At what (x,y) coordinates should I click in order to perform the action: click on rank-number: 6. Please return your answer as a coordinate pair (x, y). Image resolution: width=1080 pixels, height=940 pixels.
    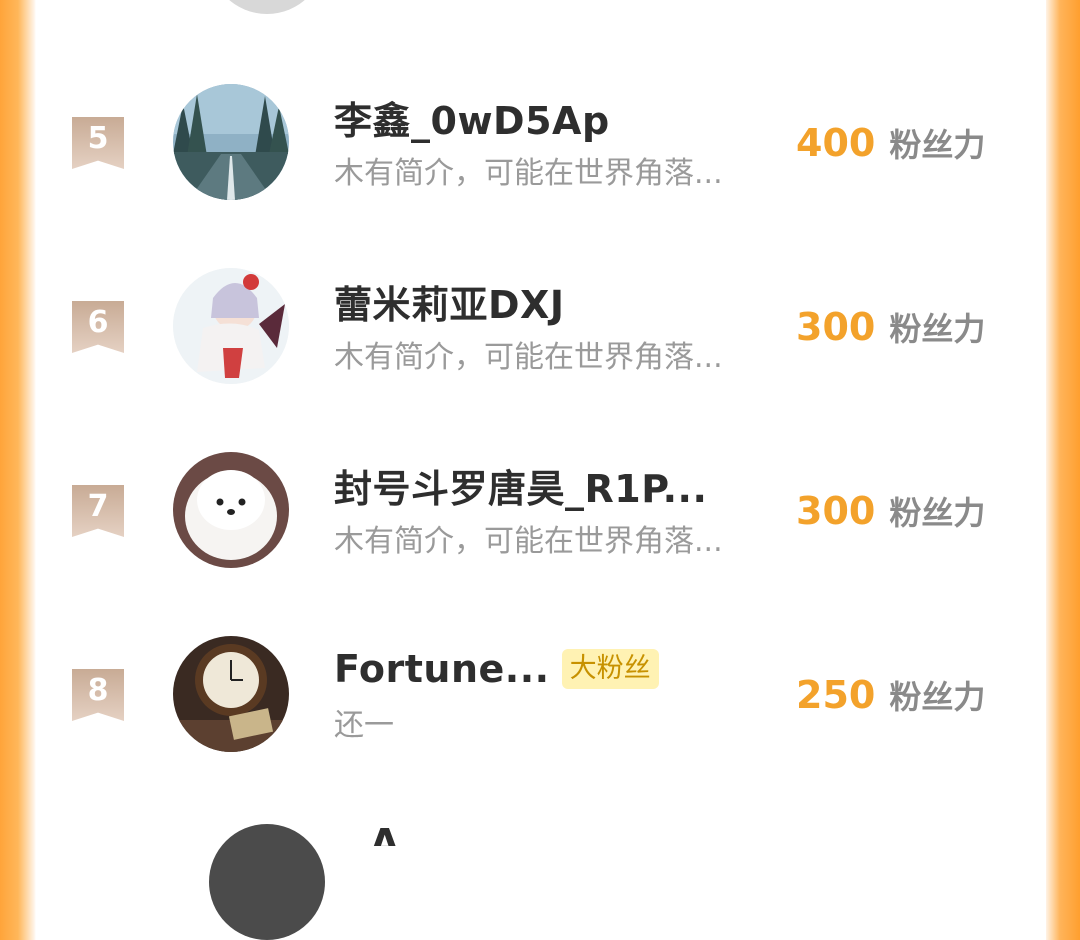
    Looking at the image, I should click on (98, 322).